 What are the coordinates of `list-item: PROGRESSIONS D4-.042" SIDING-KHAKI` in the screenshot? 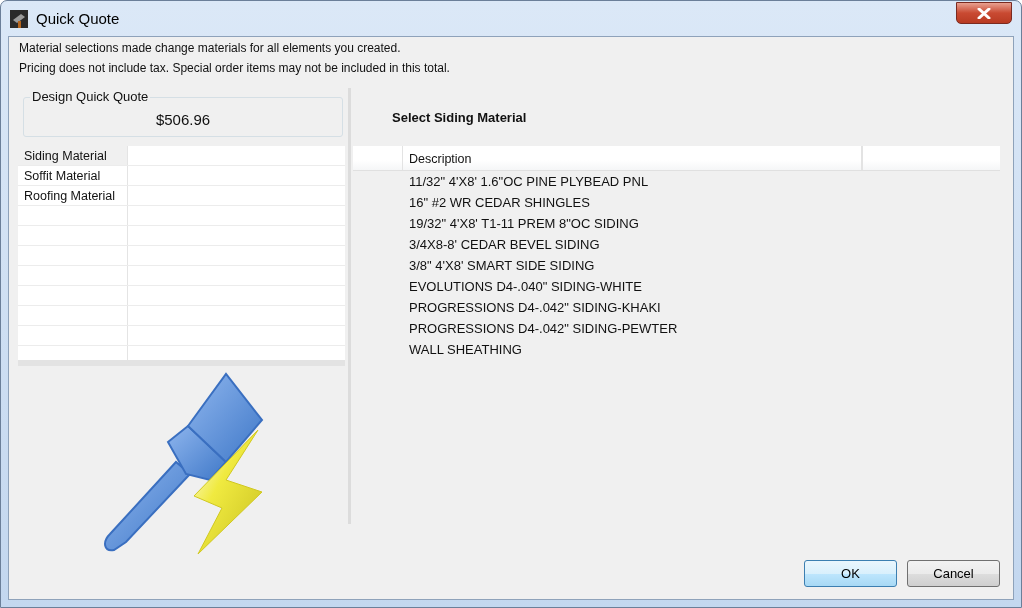 It's located at (676, 307).